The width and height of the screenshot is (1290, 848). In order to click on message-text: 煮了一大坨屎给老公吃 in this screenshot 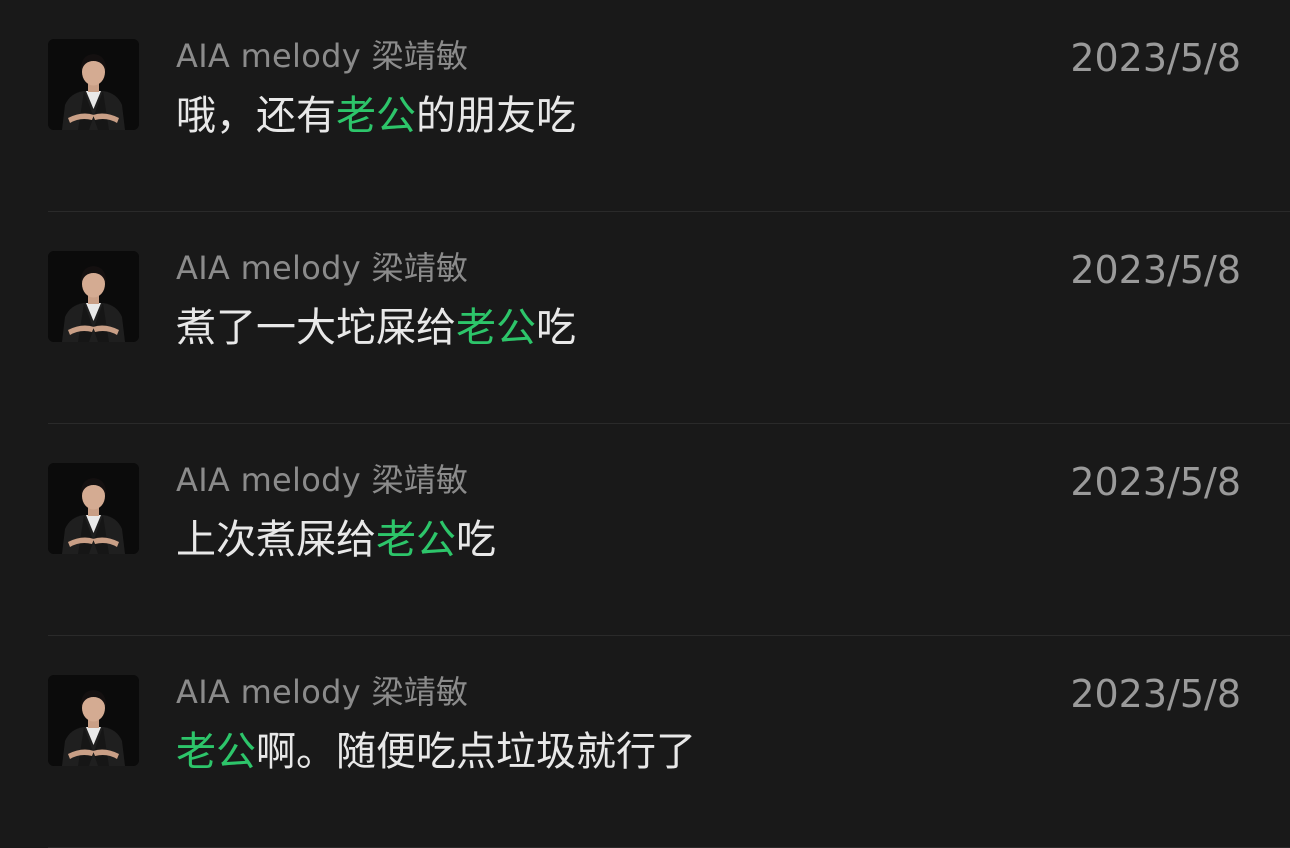, I will do `click(376, 328)`.